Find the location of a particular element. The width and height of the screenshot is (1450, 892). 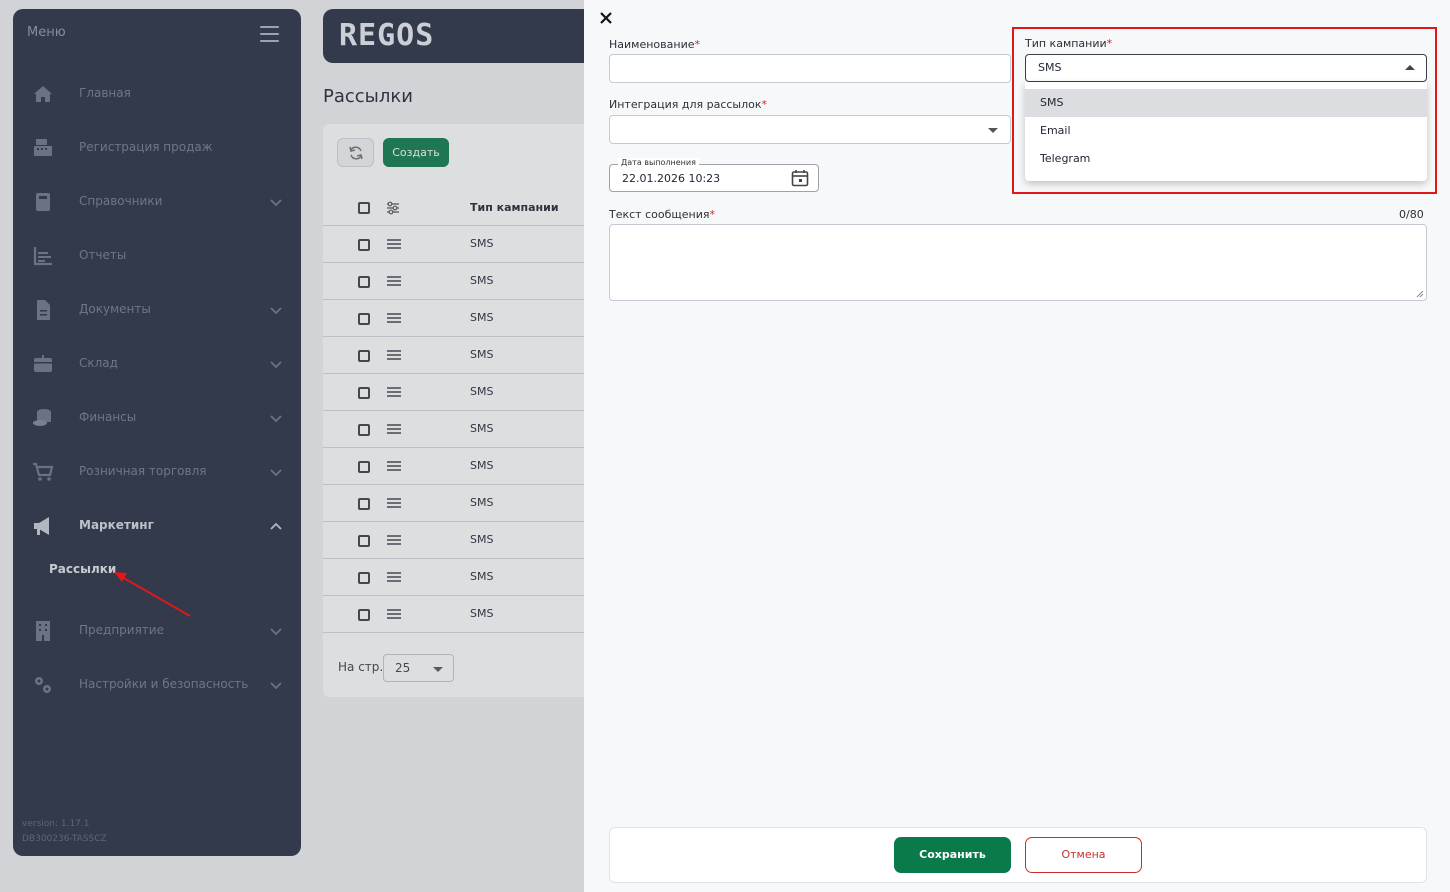

char-counter: 0/80 is located at coordinates (1411, 214).